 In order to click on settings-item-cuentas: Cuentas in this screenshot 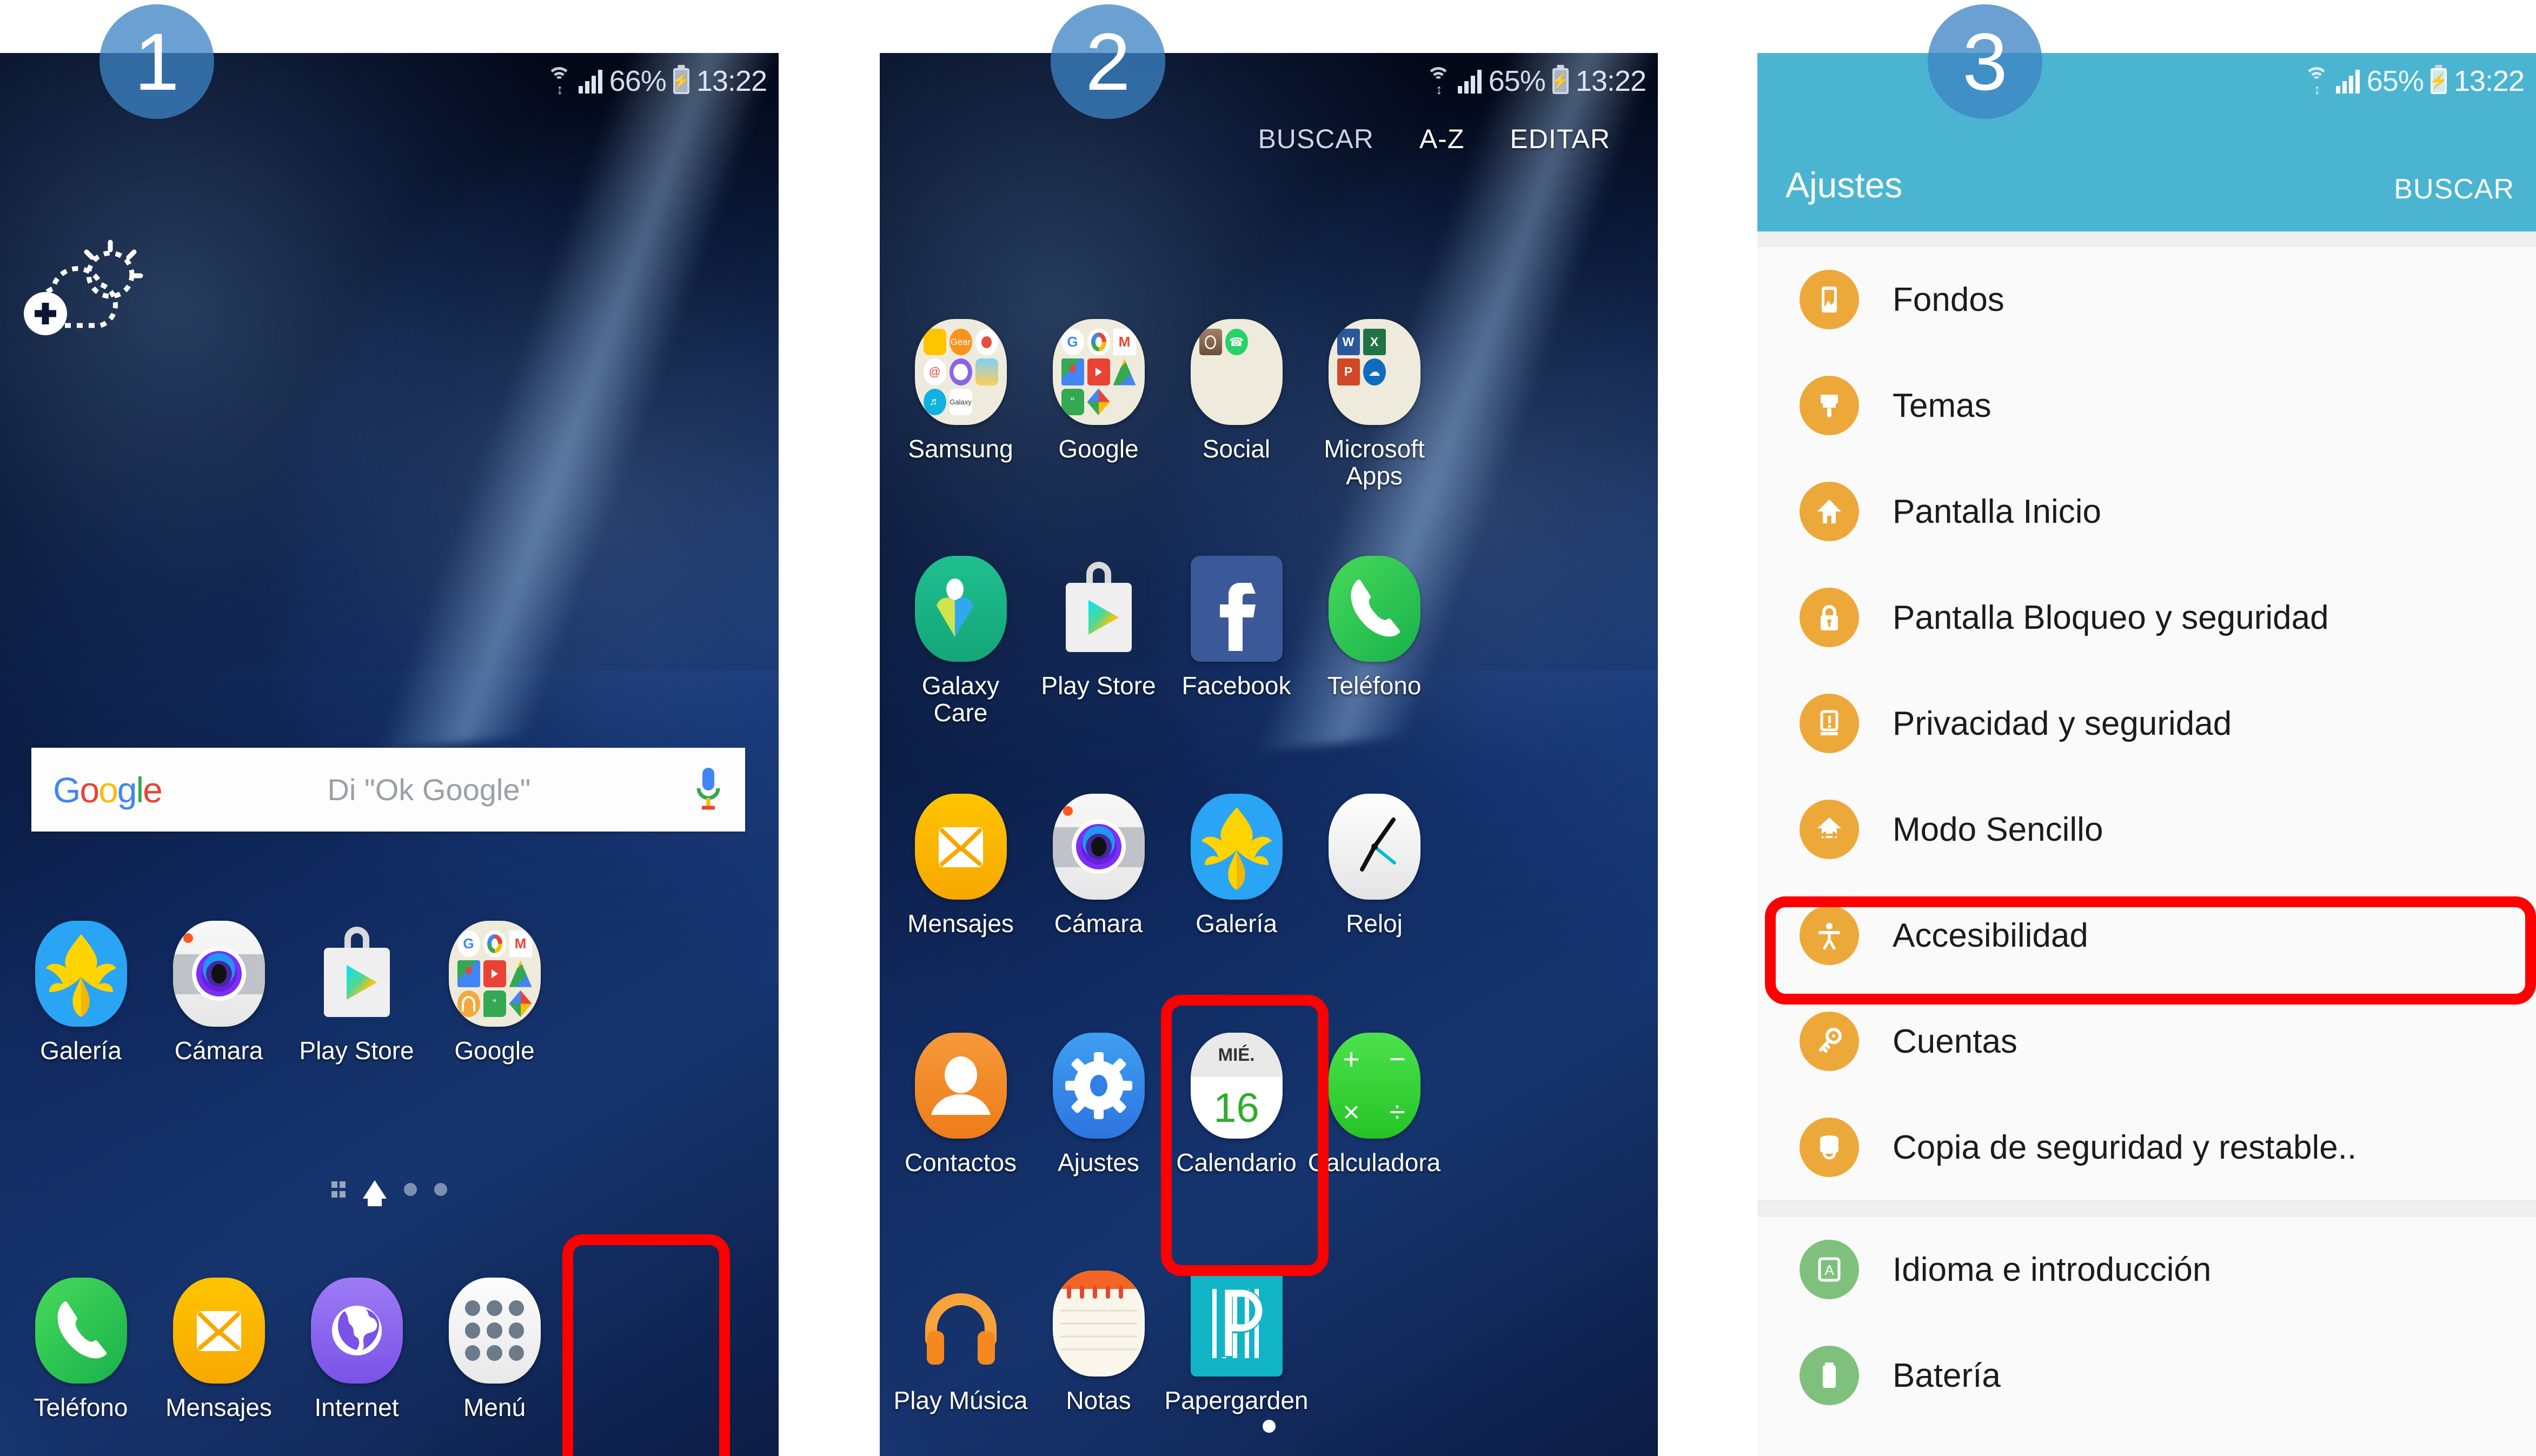, I will do `click(2146, 1041)`.